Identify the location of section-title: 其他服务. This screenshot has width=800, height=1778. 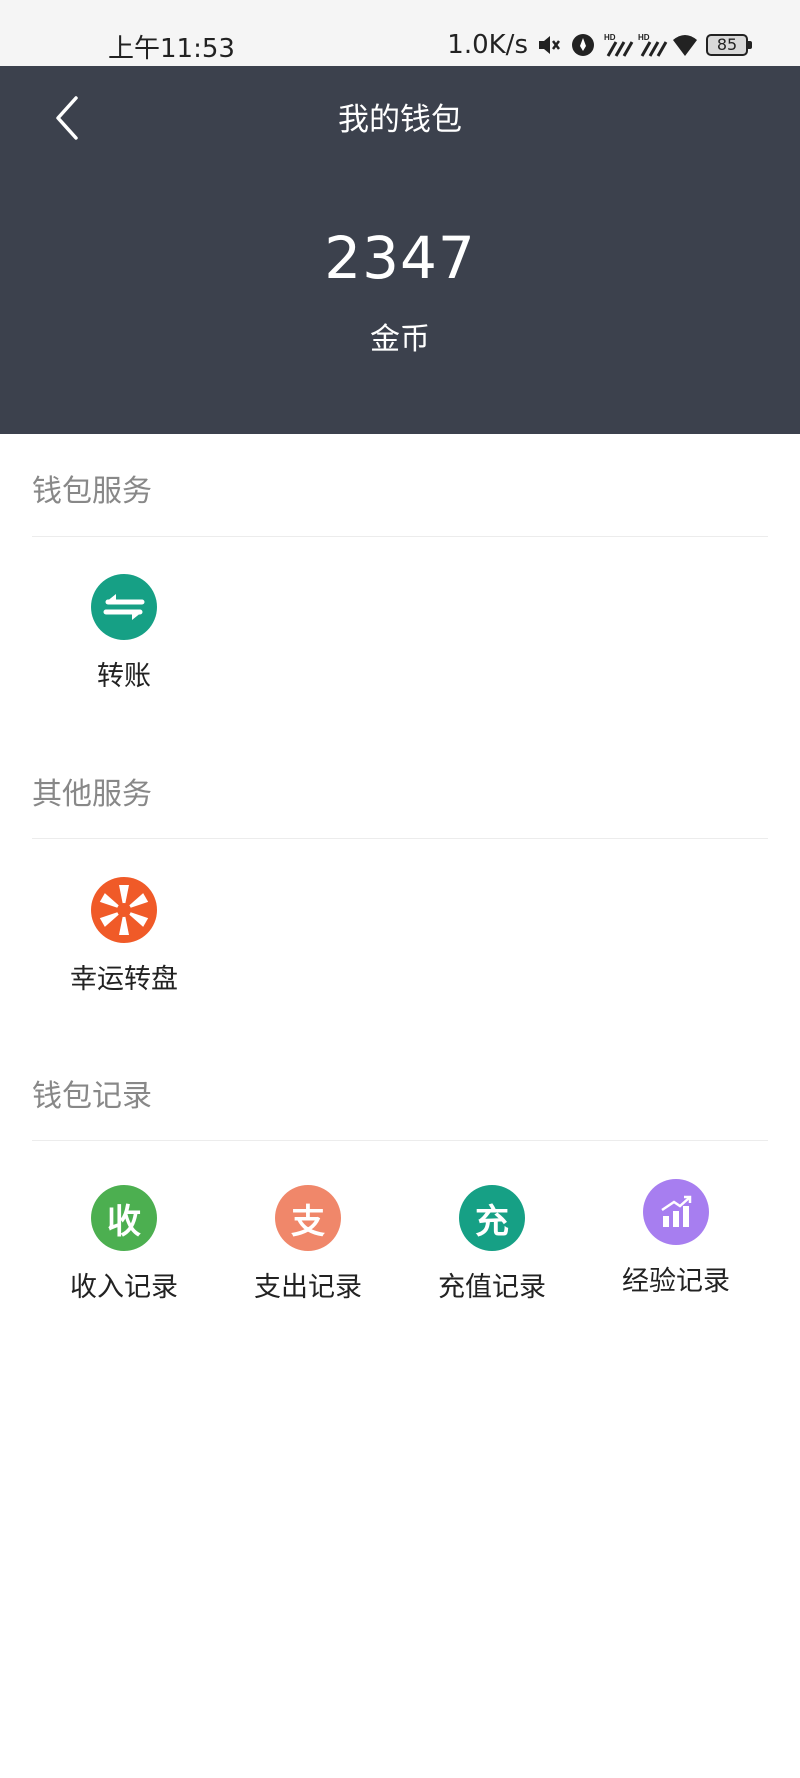
(92, 794).